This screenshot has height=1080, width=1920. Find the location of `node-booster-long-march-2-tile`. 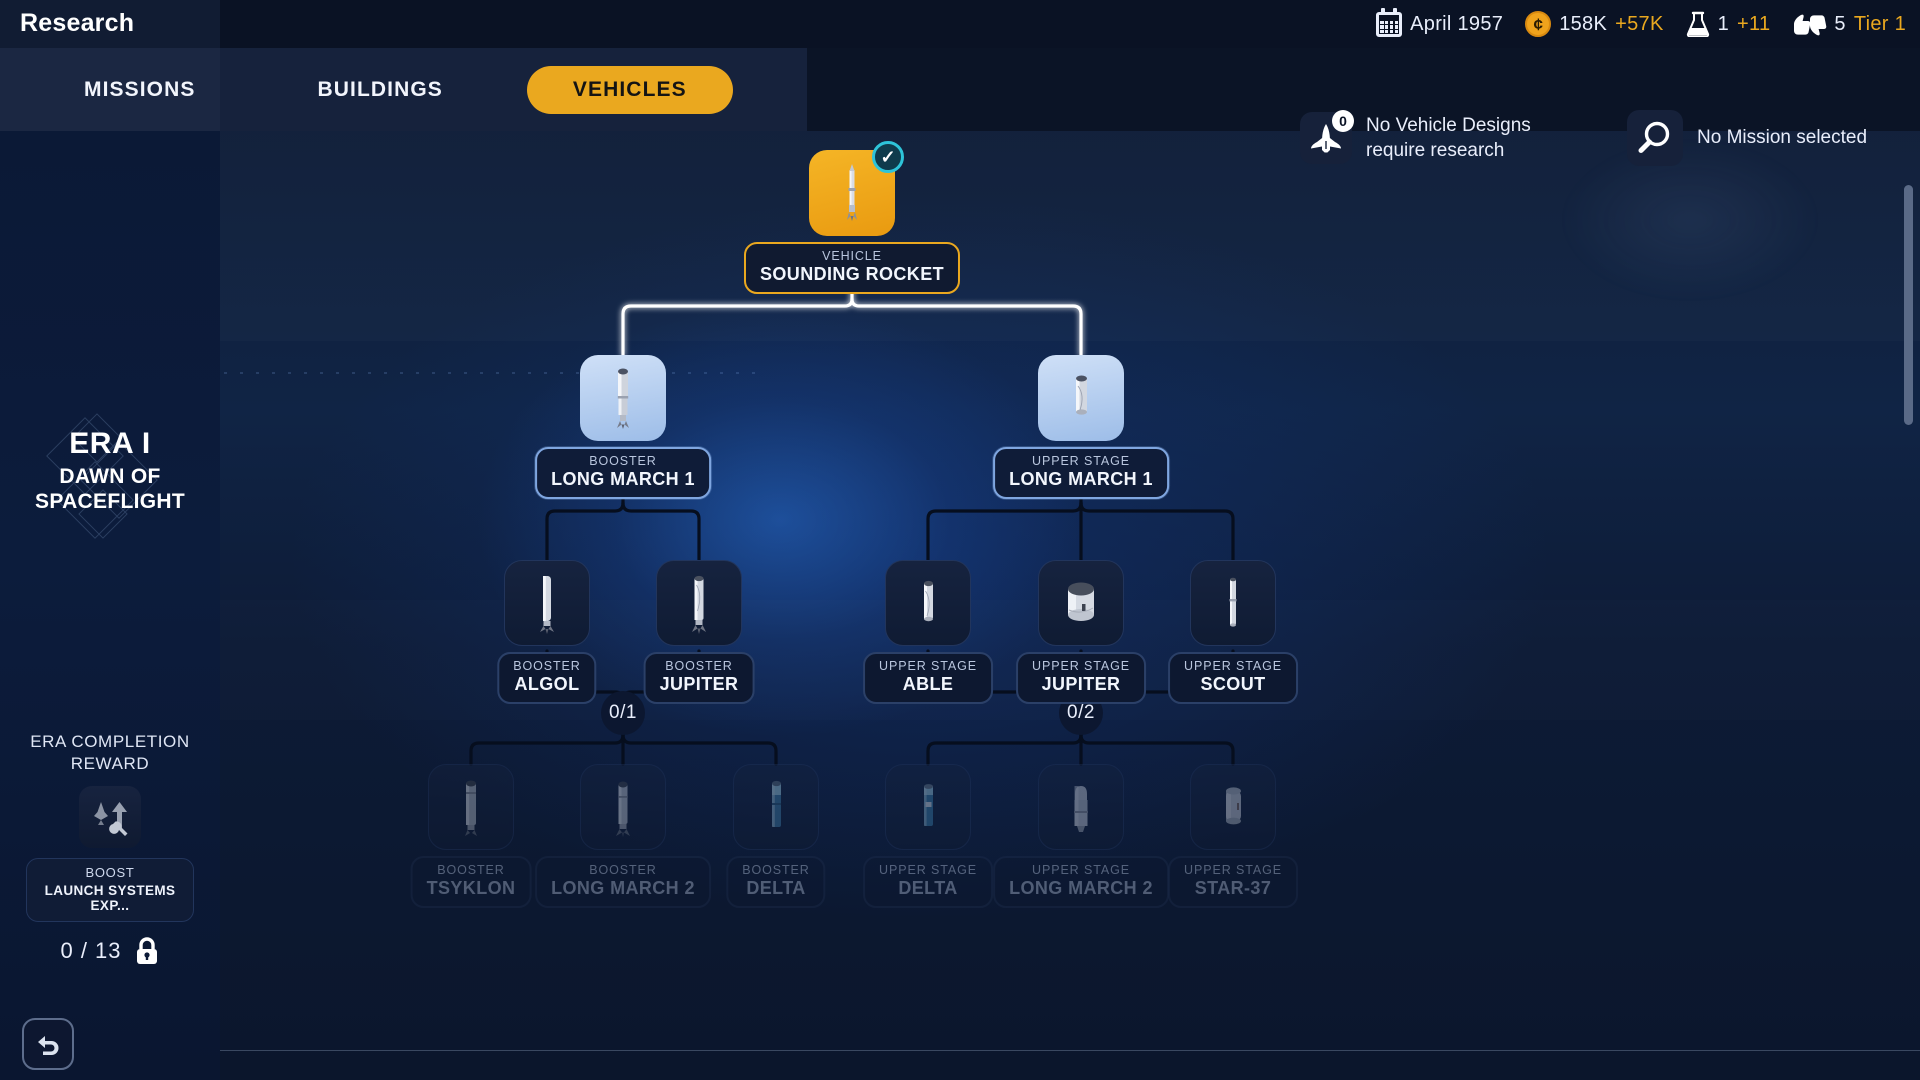

node-booster-long-march-2-tile is located at coordinates (623, 807).